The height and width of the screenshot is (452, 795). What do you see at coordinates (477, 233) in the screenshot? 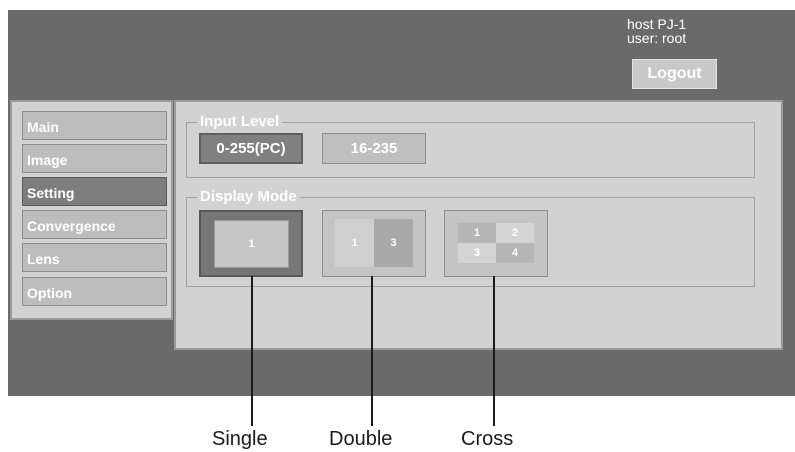
I see `cross-pane-1: 1` at bounding box center [477, 233].